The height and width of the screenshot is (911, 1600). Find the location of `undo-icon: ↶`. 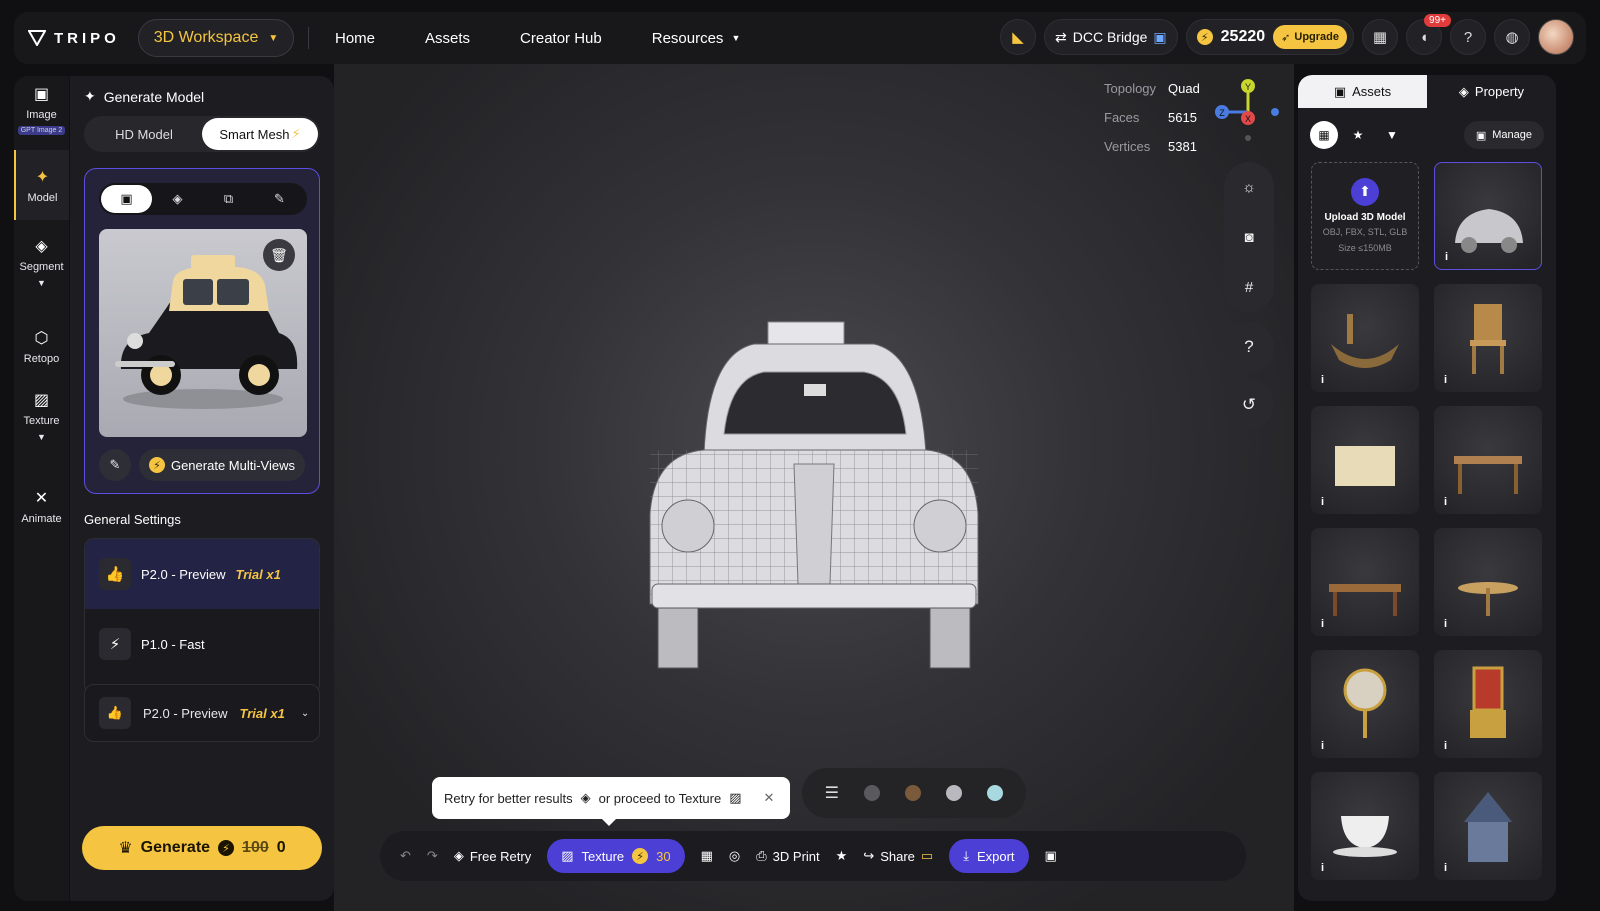

undo-icon: ↶ is located at coordinates (405, 856).